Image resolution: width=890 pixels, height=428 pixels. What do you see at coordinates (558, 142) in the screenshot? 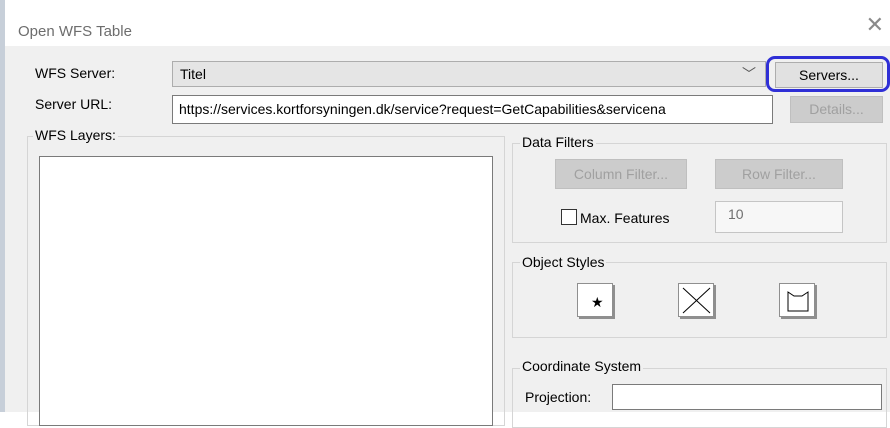
I see `data-filters-label: Data Filters` at bounding box center [558, 142].